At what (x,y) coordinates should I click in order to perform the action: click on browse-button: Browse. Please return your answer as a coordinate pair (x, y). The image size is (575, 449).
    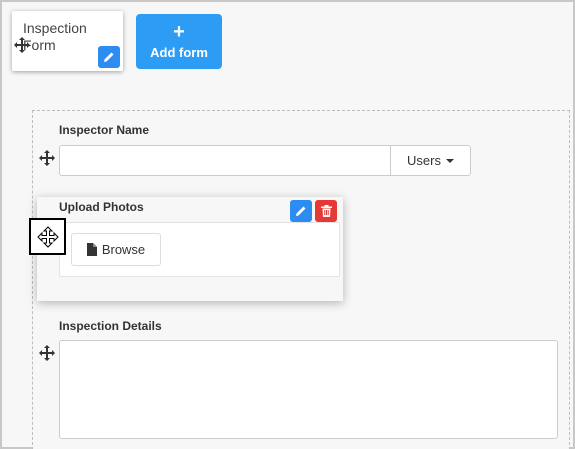
    Looking at the image, I should click on (116, 249).